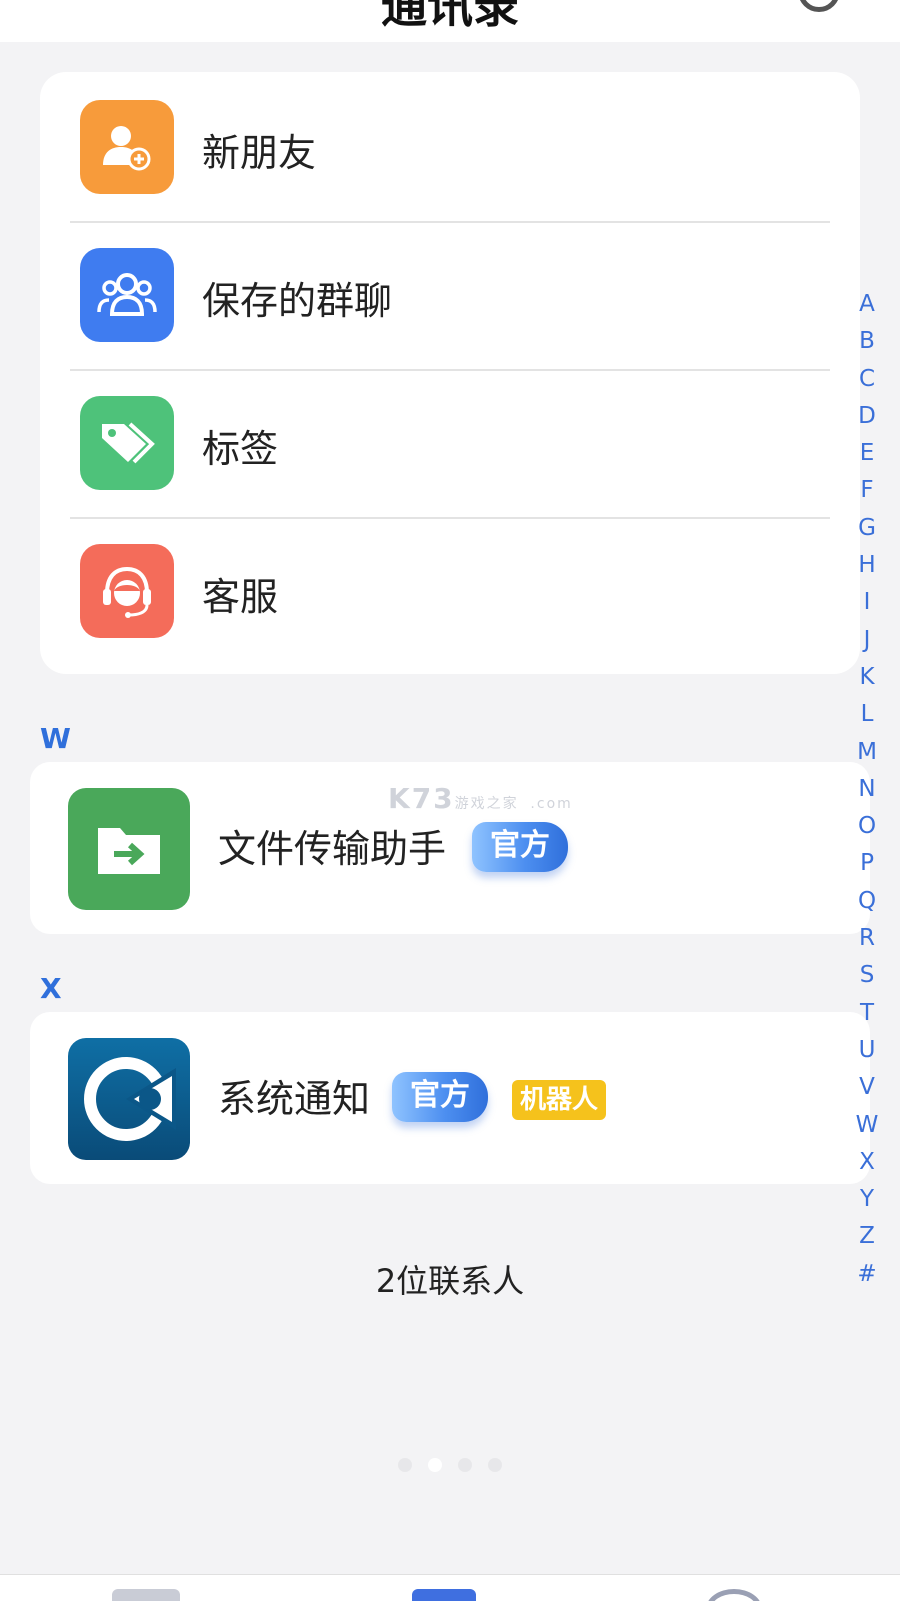 This screenshot has width=900, height=1601. What do you see at coordinates (450, 16) in the screenshot?
I see `page-title: 通讯录` at bounding box center [450, 16].